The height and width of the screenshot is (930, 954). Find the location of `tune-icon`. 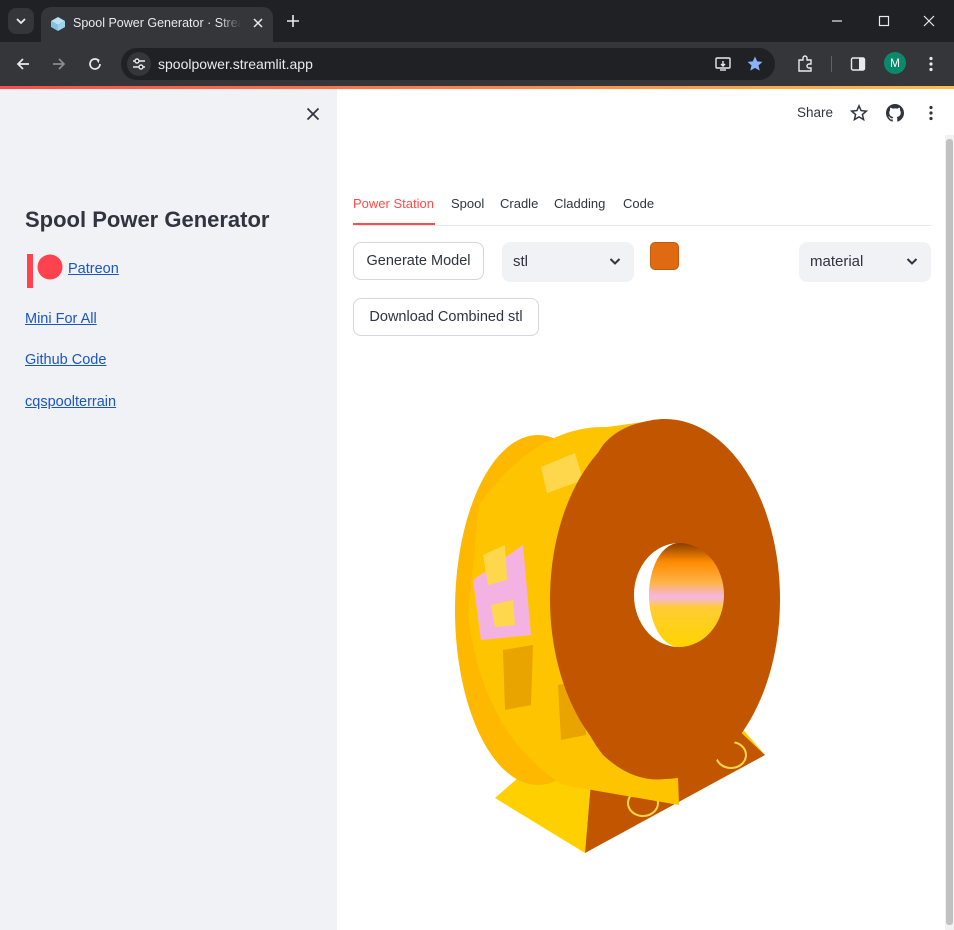

tune-icon is located at coordinates (139, 64).